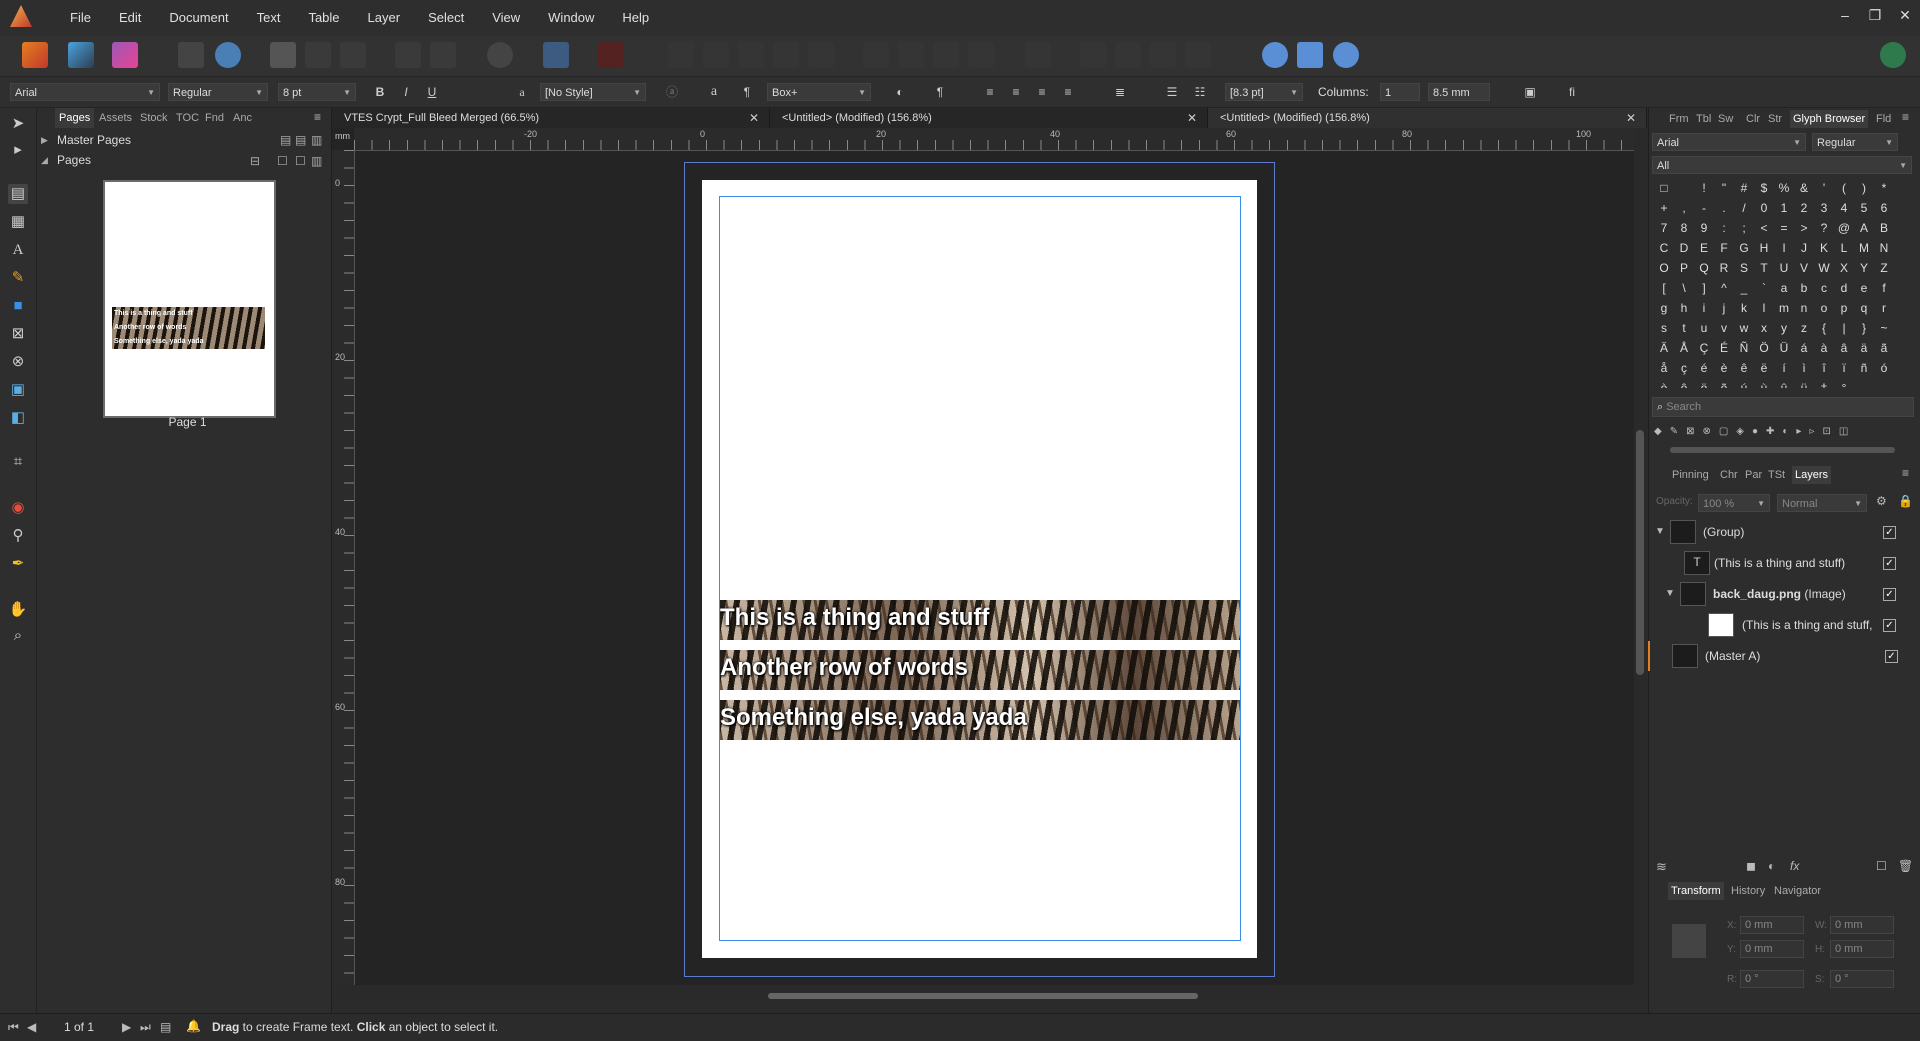  What do you see at coordinates (13, 1027) in the screenshot?
I see `first-page-icon: ⏮` at bounding box center [13, 1027].